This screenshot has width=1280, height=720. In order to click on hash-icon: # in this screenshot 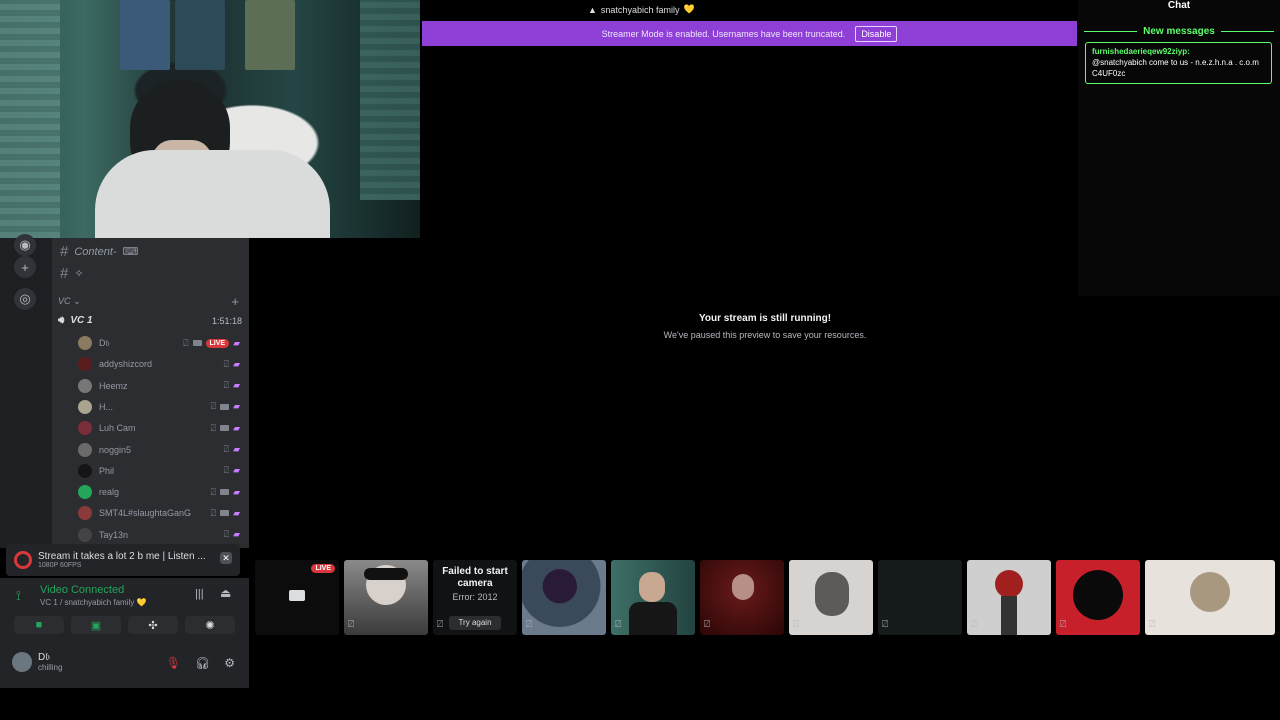, I will do `click(64, 251)`.